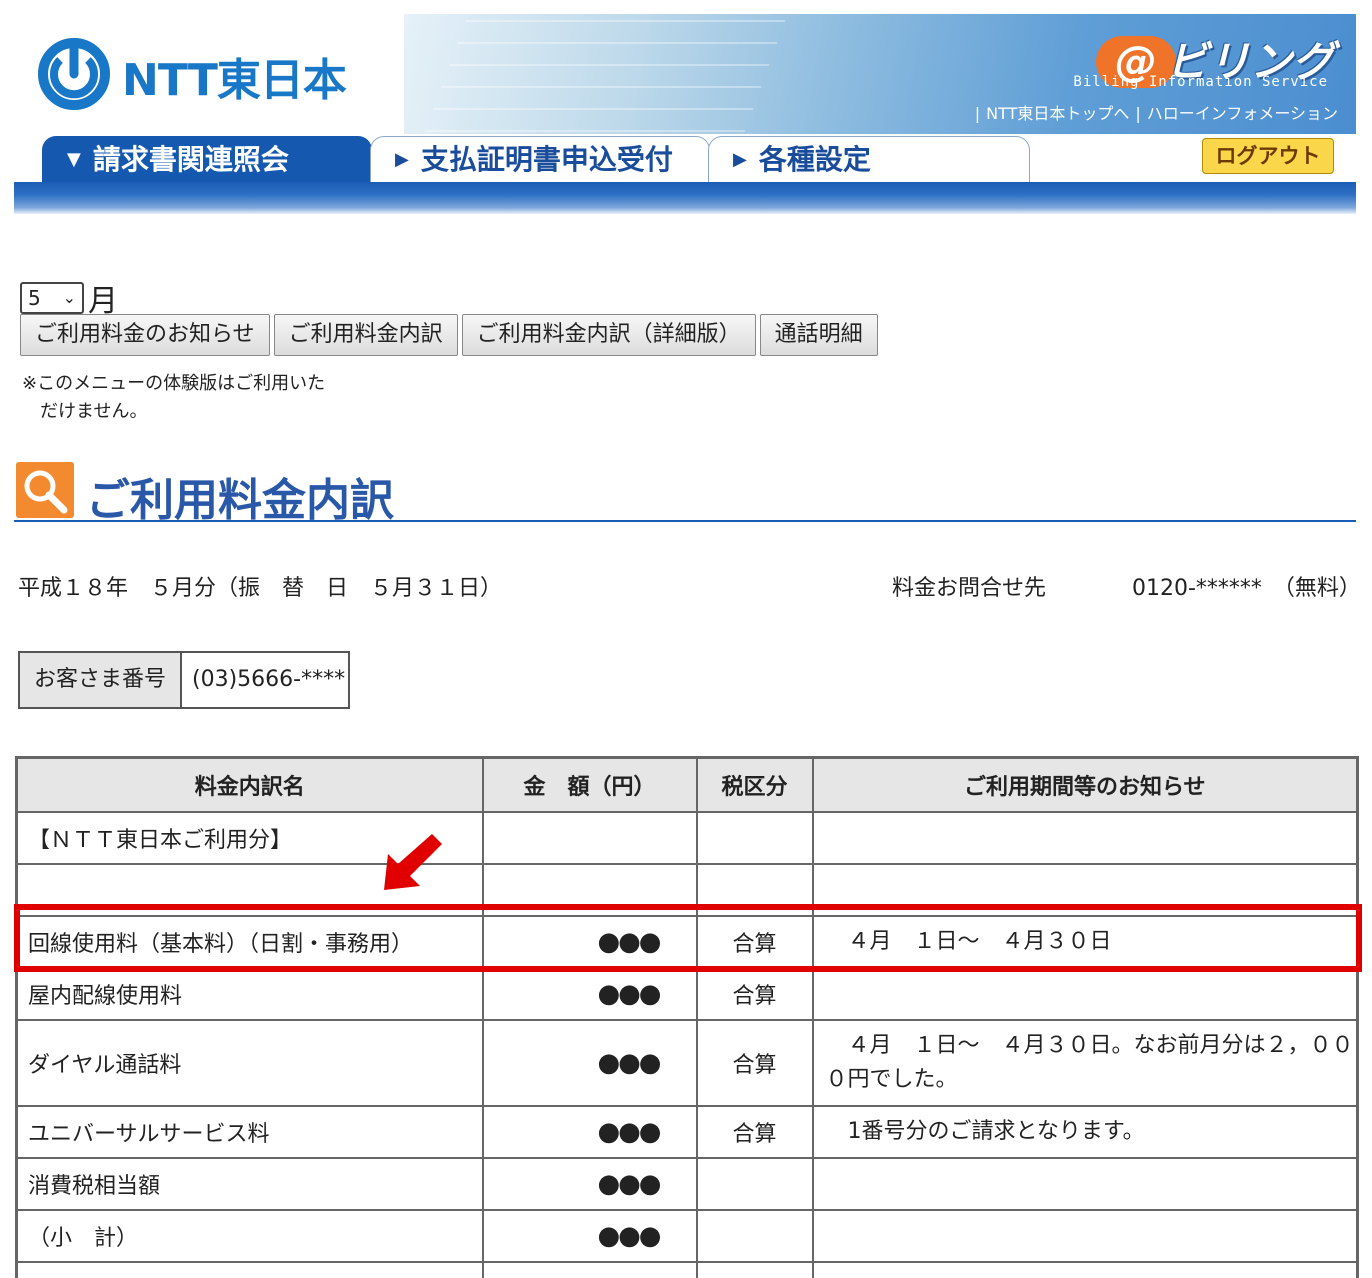 Image resolution: width=1372 pixels, height=1278 pixels. I want to click on tab-payment-certificate: ▶ 支払証明書申込受付, so click(540, 160).